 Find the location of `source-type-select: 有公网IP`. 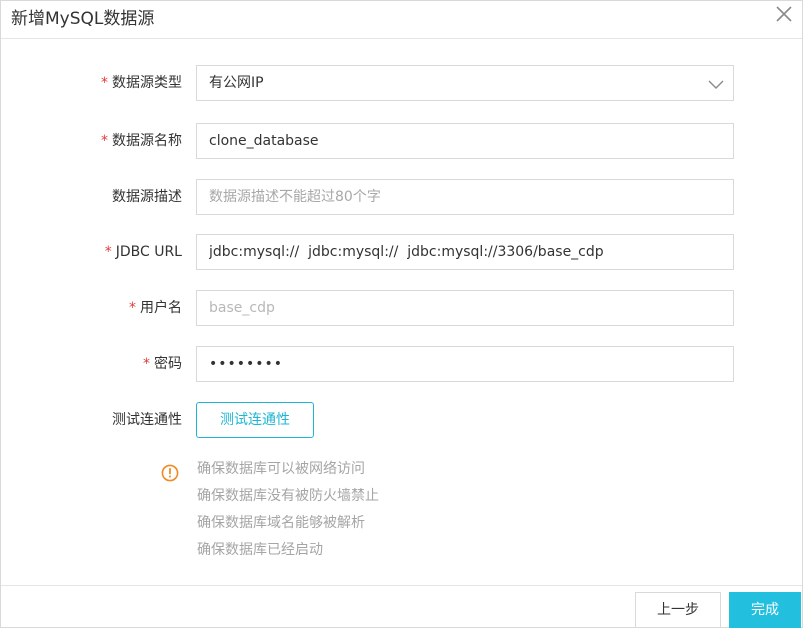

source-type-select: 有公网IP is located at coordinates (465, 83).